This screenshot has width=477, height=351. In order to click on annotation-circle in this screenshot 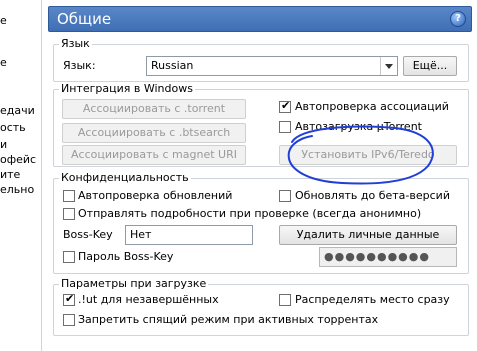, I will do `click(360, 155)`.